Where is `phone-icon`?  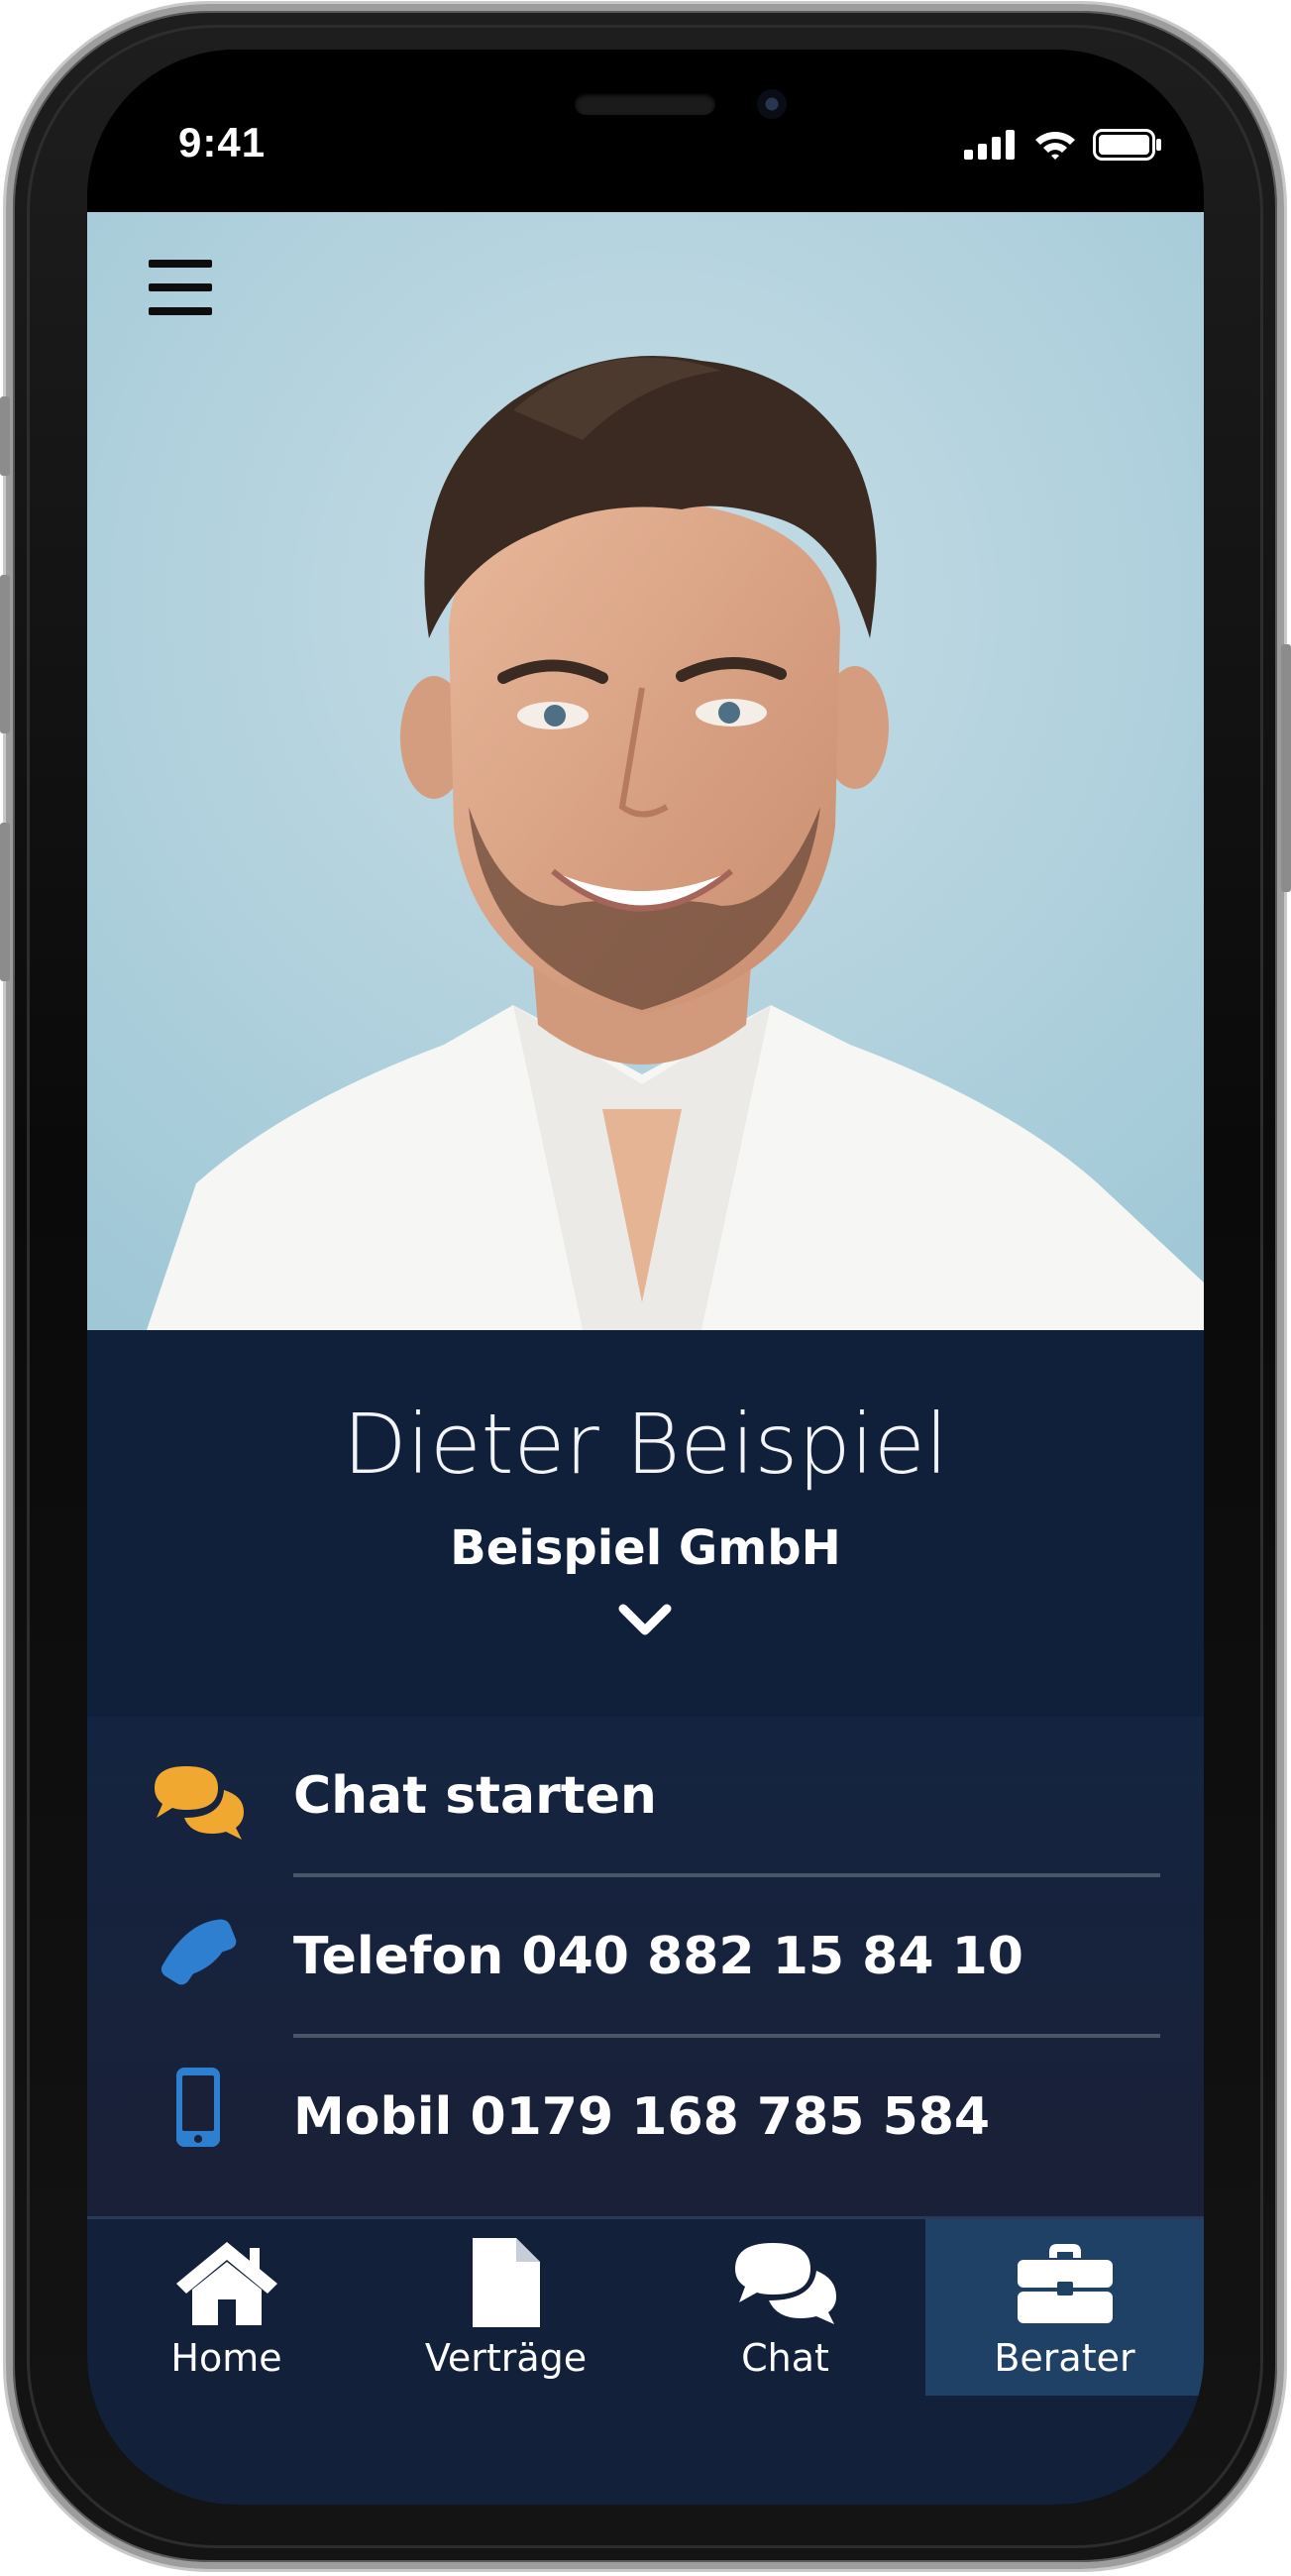 phone-icon is located at coordinates (199, 1952).